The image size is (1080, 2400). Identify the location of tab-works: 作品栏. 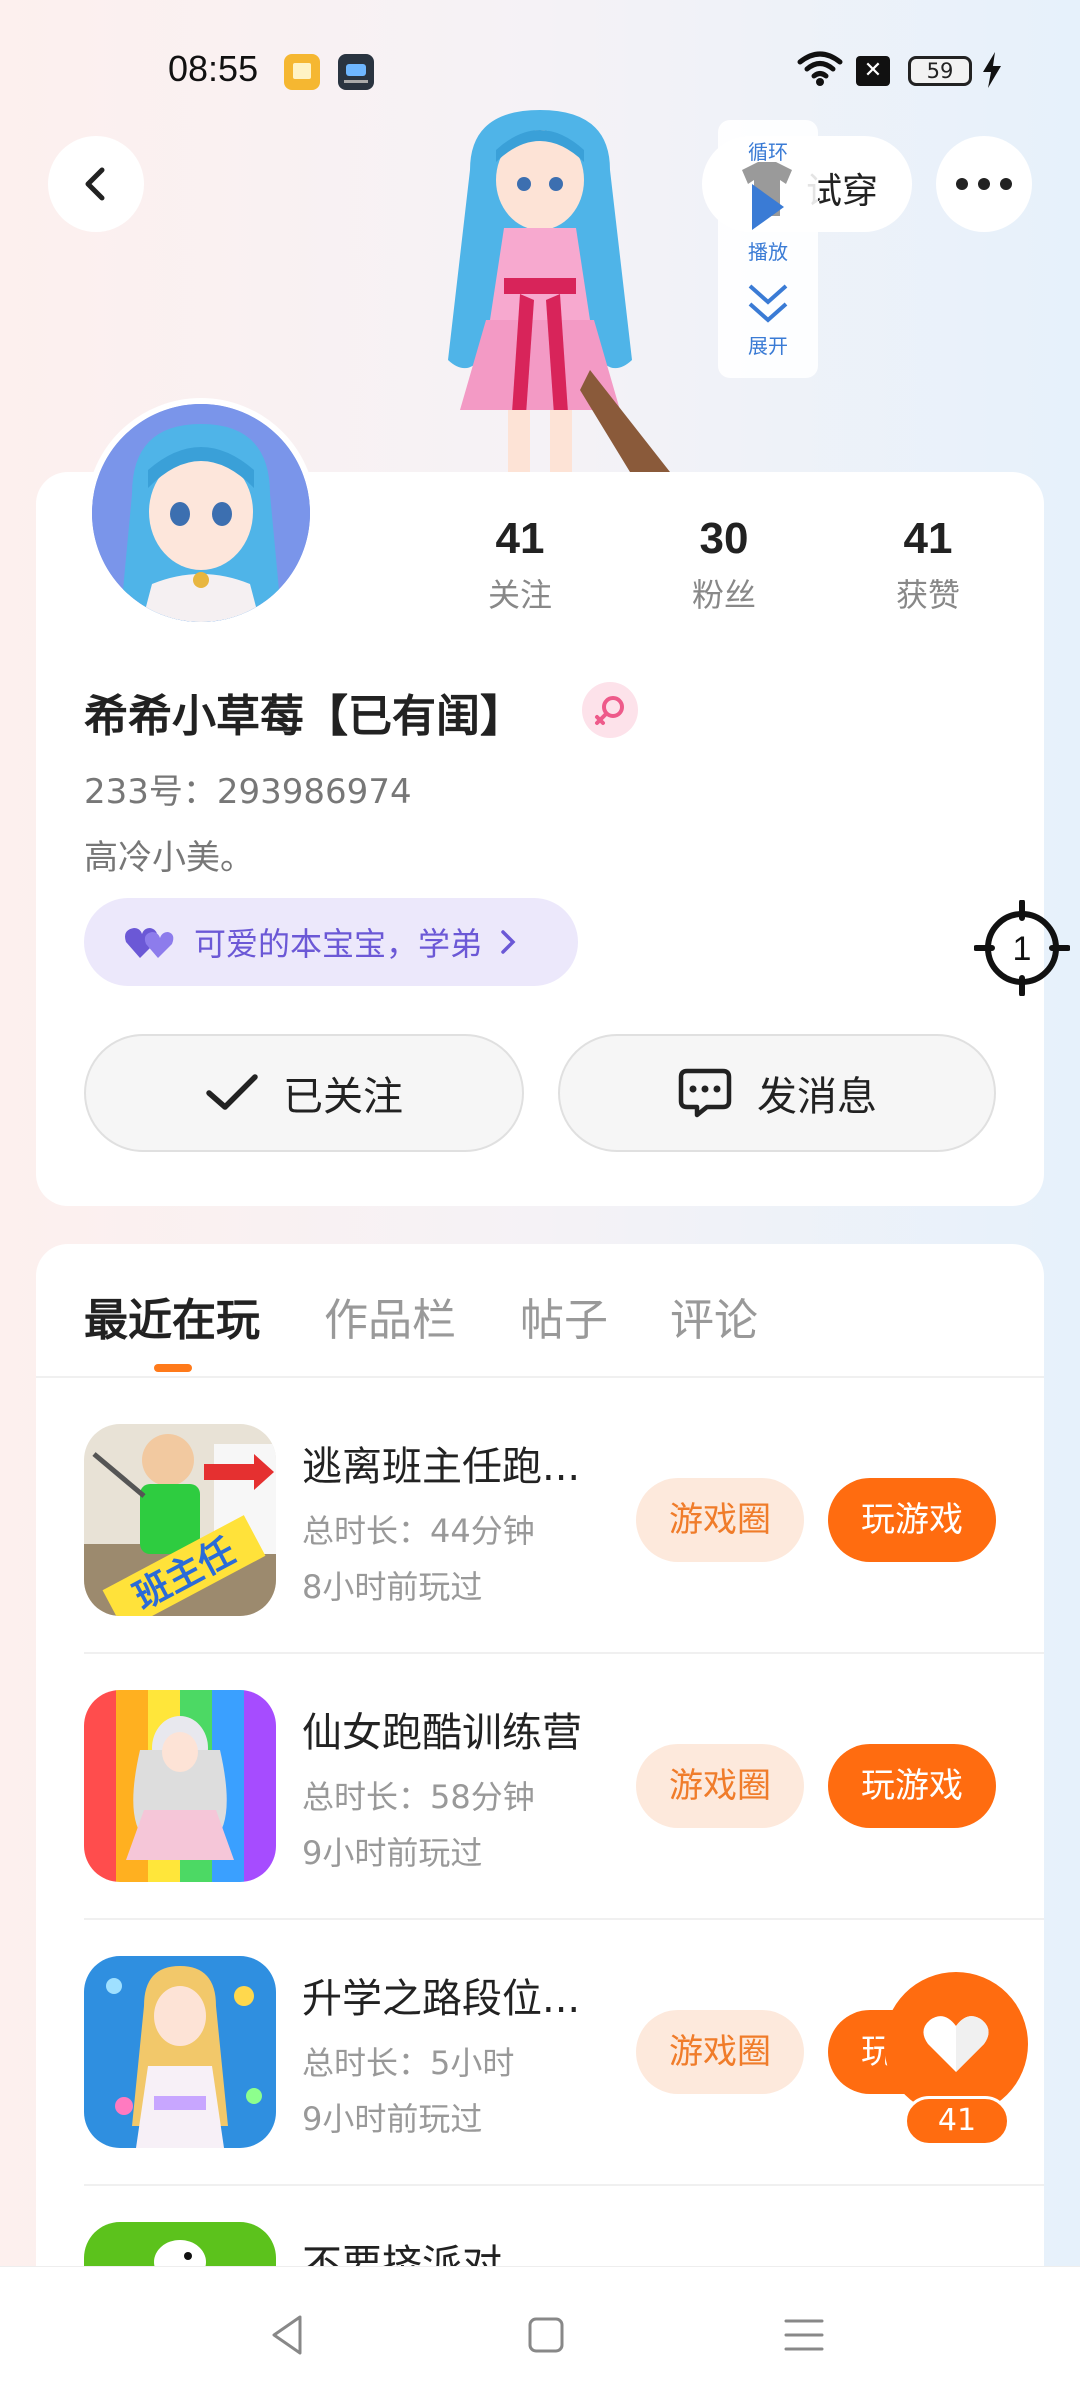
(390, 1316).